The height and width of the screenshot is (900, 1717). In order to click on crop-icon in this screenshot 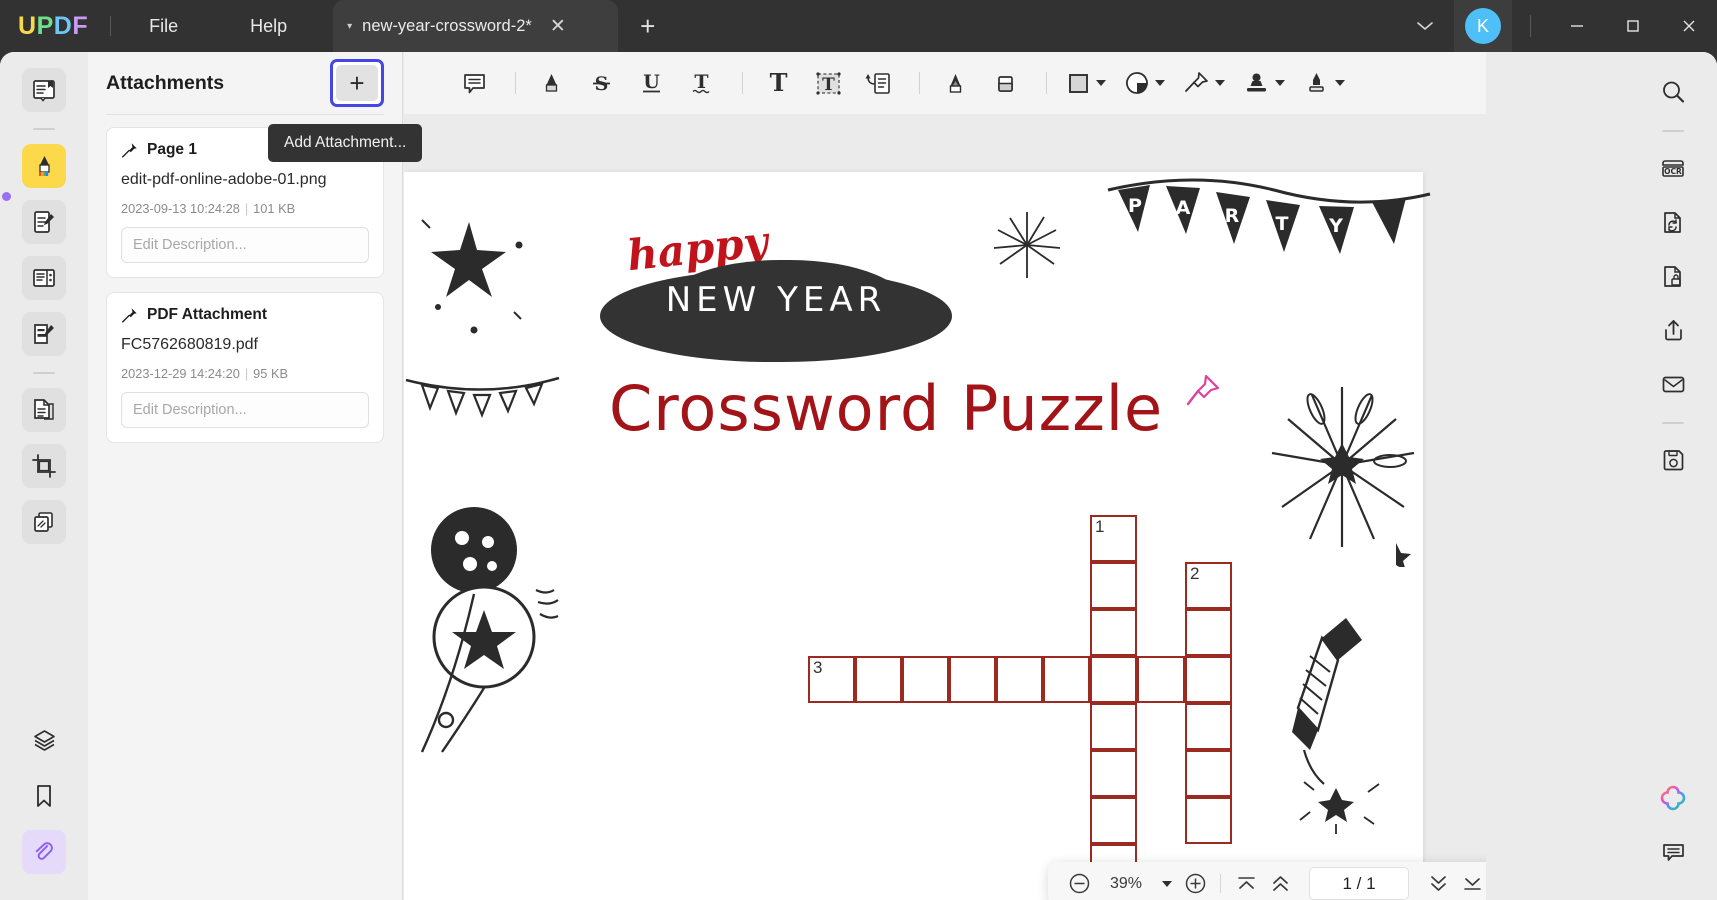, I will do `click(44, 466)`.